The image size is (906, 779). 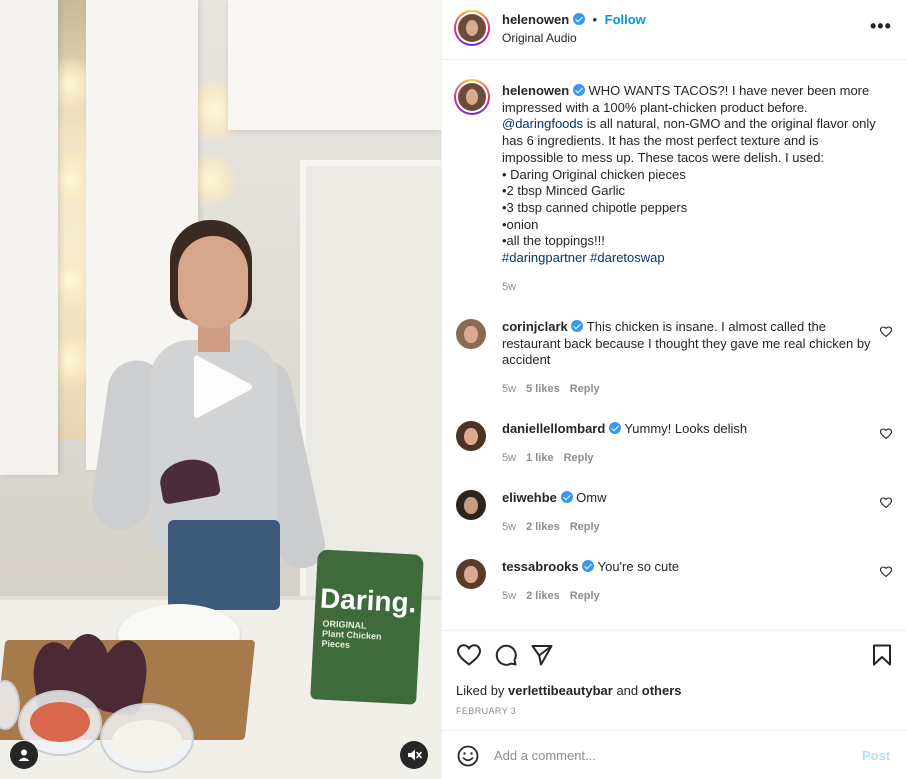 What do you see at coordinates (506, 655) in the screenshot?
I see `comment-bubble-icon` at bounding box center [506, 655].